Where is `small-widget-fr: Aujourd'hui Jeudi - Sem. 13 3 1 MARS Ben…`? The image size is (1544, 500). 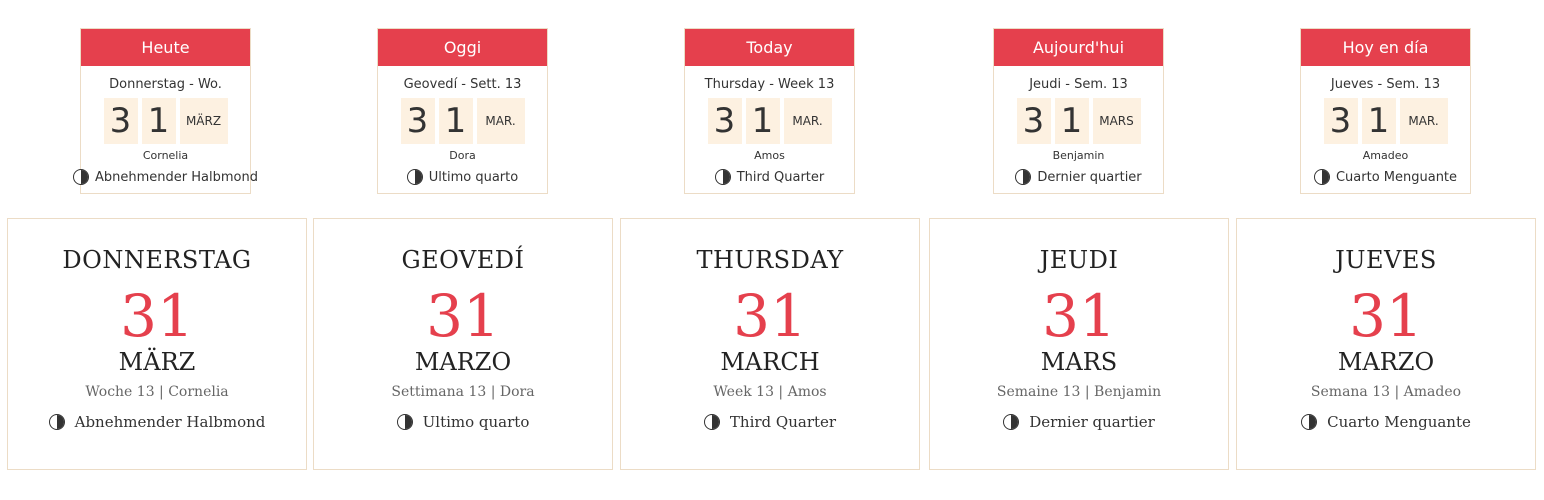
small-widget-fr: Aujourd'hui Jeudi - Sem. 13 3 1 MARS Ben… is located at coordinates (1078, 111).